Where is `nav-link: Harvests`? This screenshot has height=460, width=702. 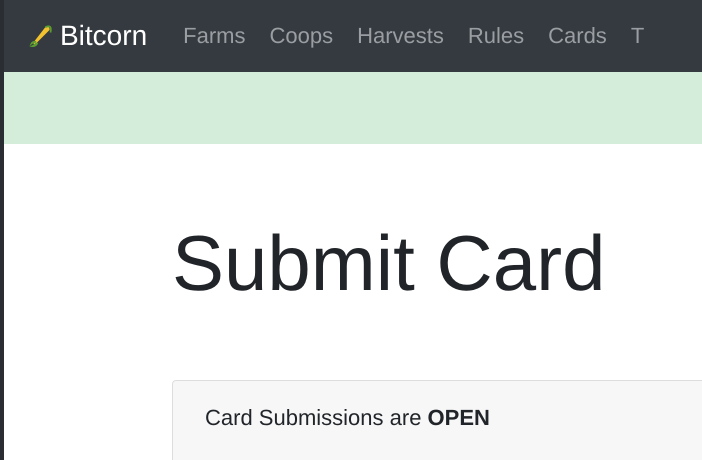
nav-link: Harvests is located at coordinates (400, 36).